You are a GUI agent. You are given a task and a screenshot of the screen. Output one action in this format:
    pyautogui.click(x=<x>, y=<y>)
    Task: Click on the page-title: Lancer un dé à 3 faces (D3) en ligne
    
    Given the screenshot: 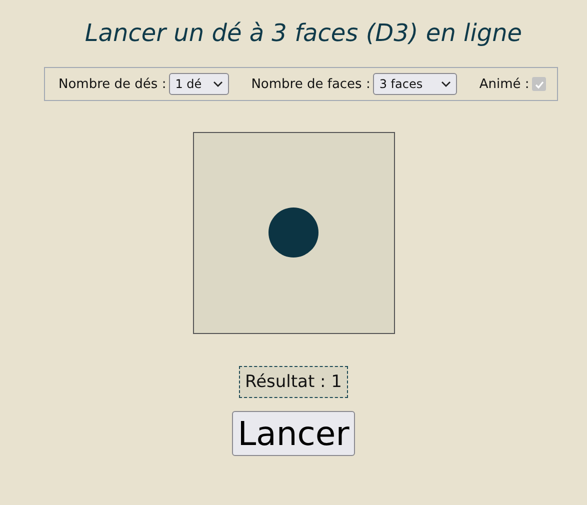 What is the action you would take?
    pyautogui.click(x=303, y=33)
    